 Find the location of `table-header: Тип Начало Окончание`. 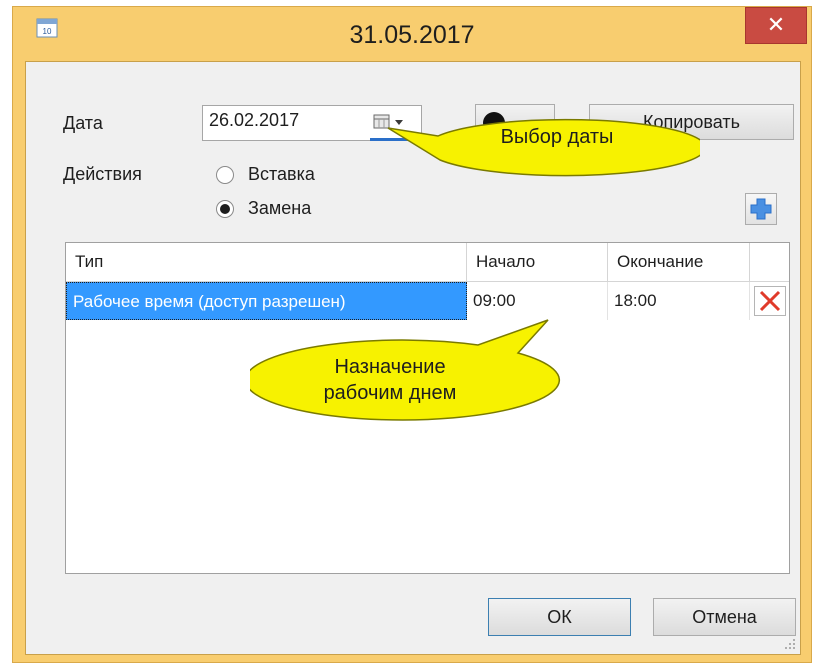

table-header: Тип Начало Окончание is located at coordinates (427, 262).